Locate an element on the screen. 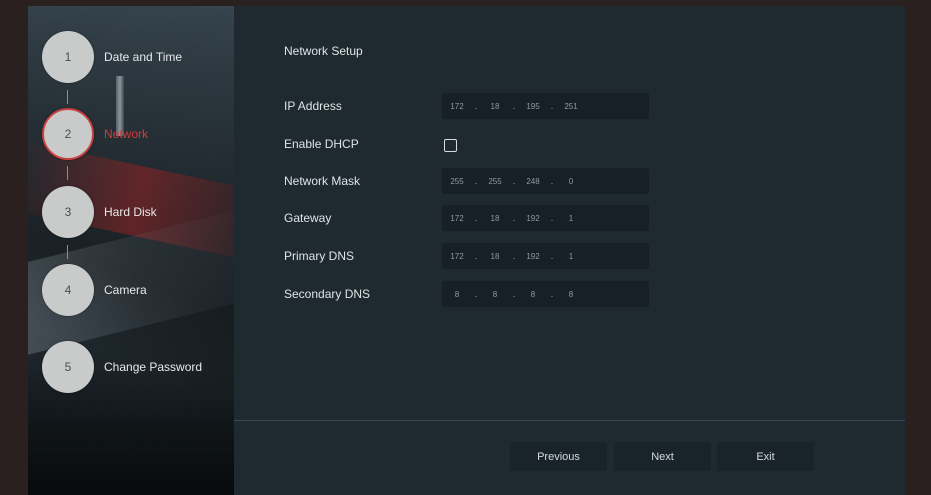  mask-octet-3: 248 is located at coordinates (533, 181).